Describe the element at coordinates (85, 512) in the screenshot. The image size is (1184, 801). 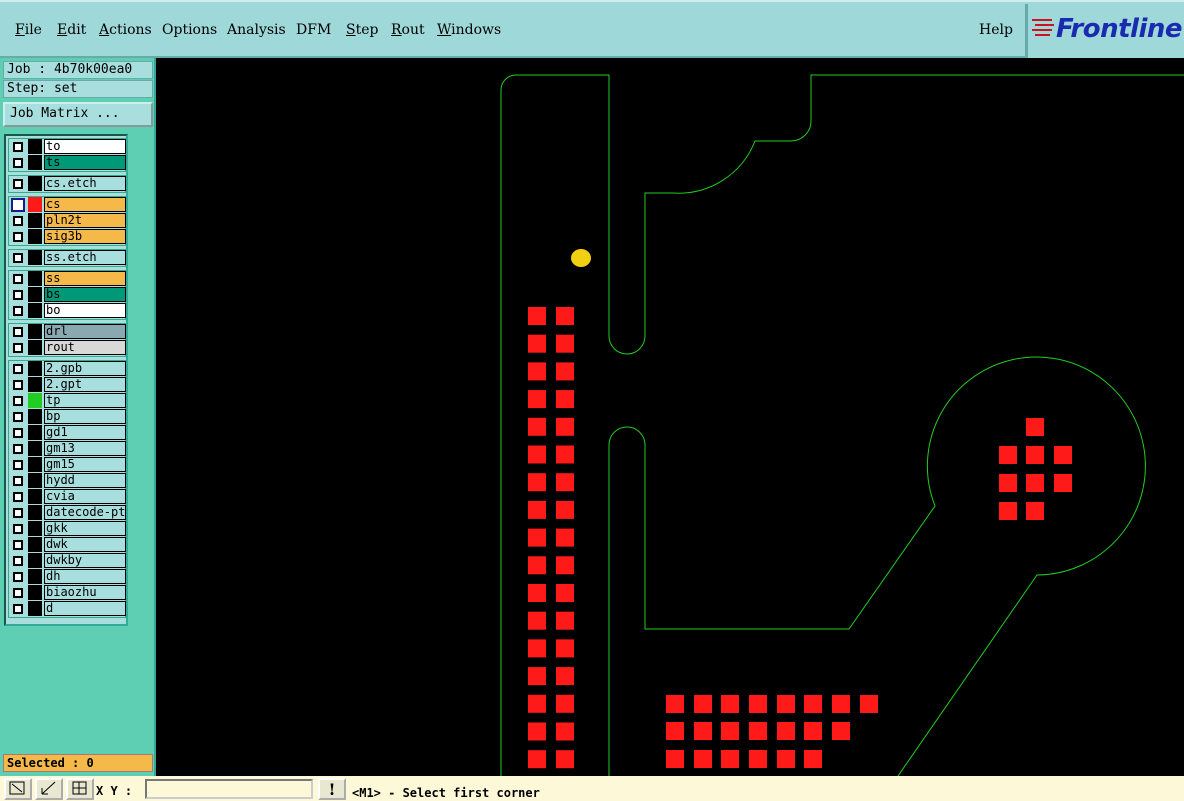
I see `layer-name: datecode-ptd` at that location.